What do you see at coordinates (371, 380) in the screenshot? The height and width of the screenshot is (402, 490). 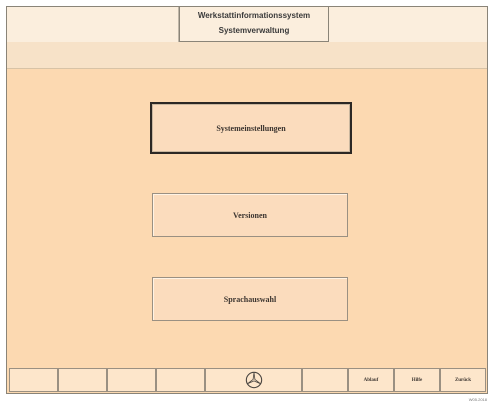 I see `ablauf-button: Ablauf` at bounding box center [371, 380].